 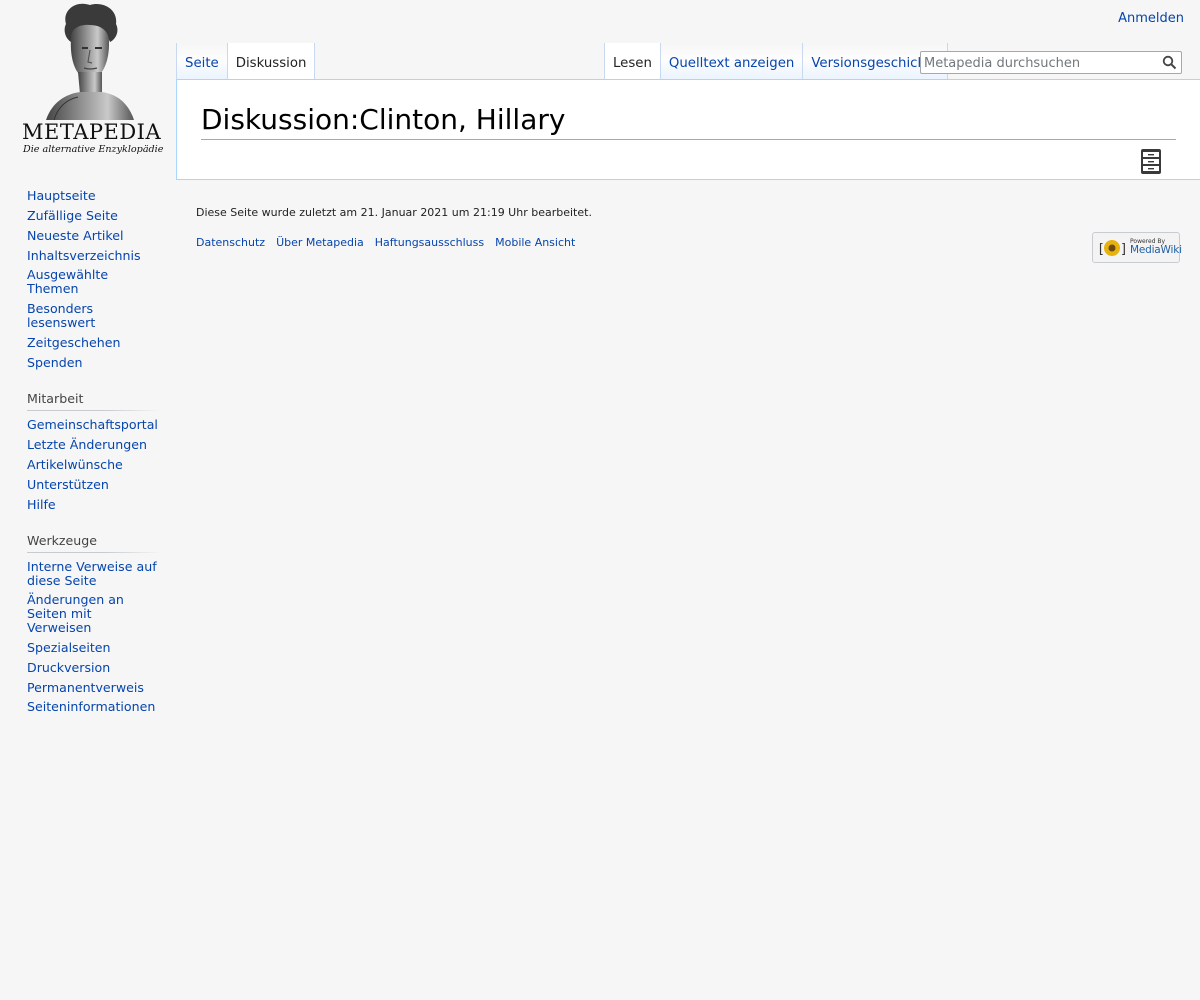 What do you see at coordinates (92, 132) in the screenshot?
I see `logo-wordmark: METAPEDIA` at bounding box center [92, 132].